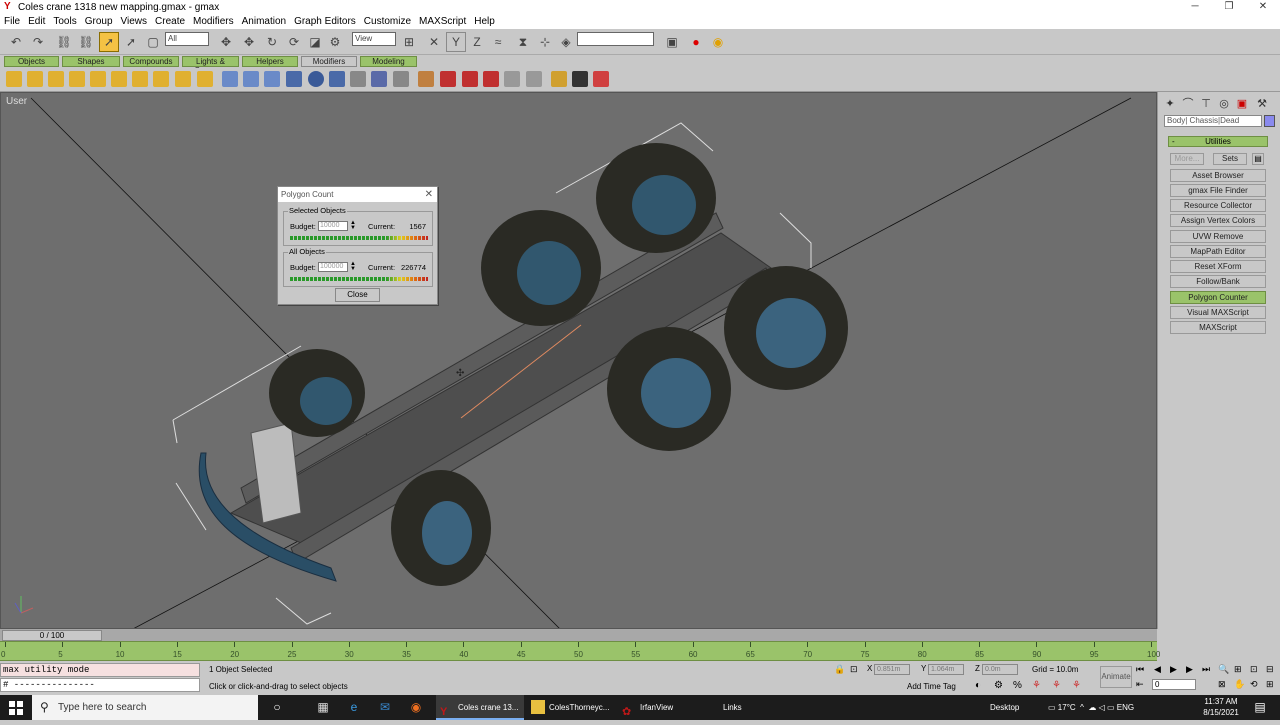  I want to click on maxscript-listener-output: max utility mode, so click(100, 670).